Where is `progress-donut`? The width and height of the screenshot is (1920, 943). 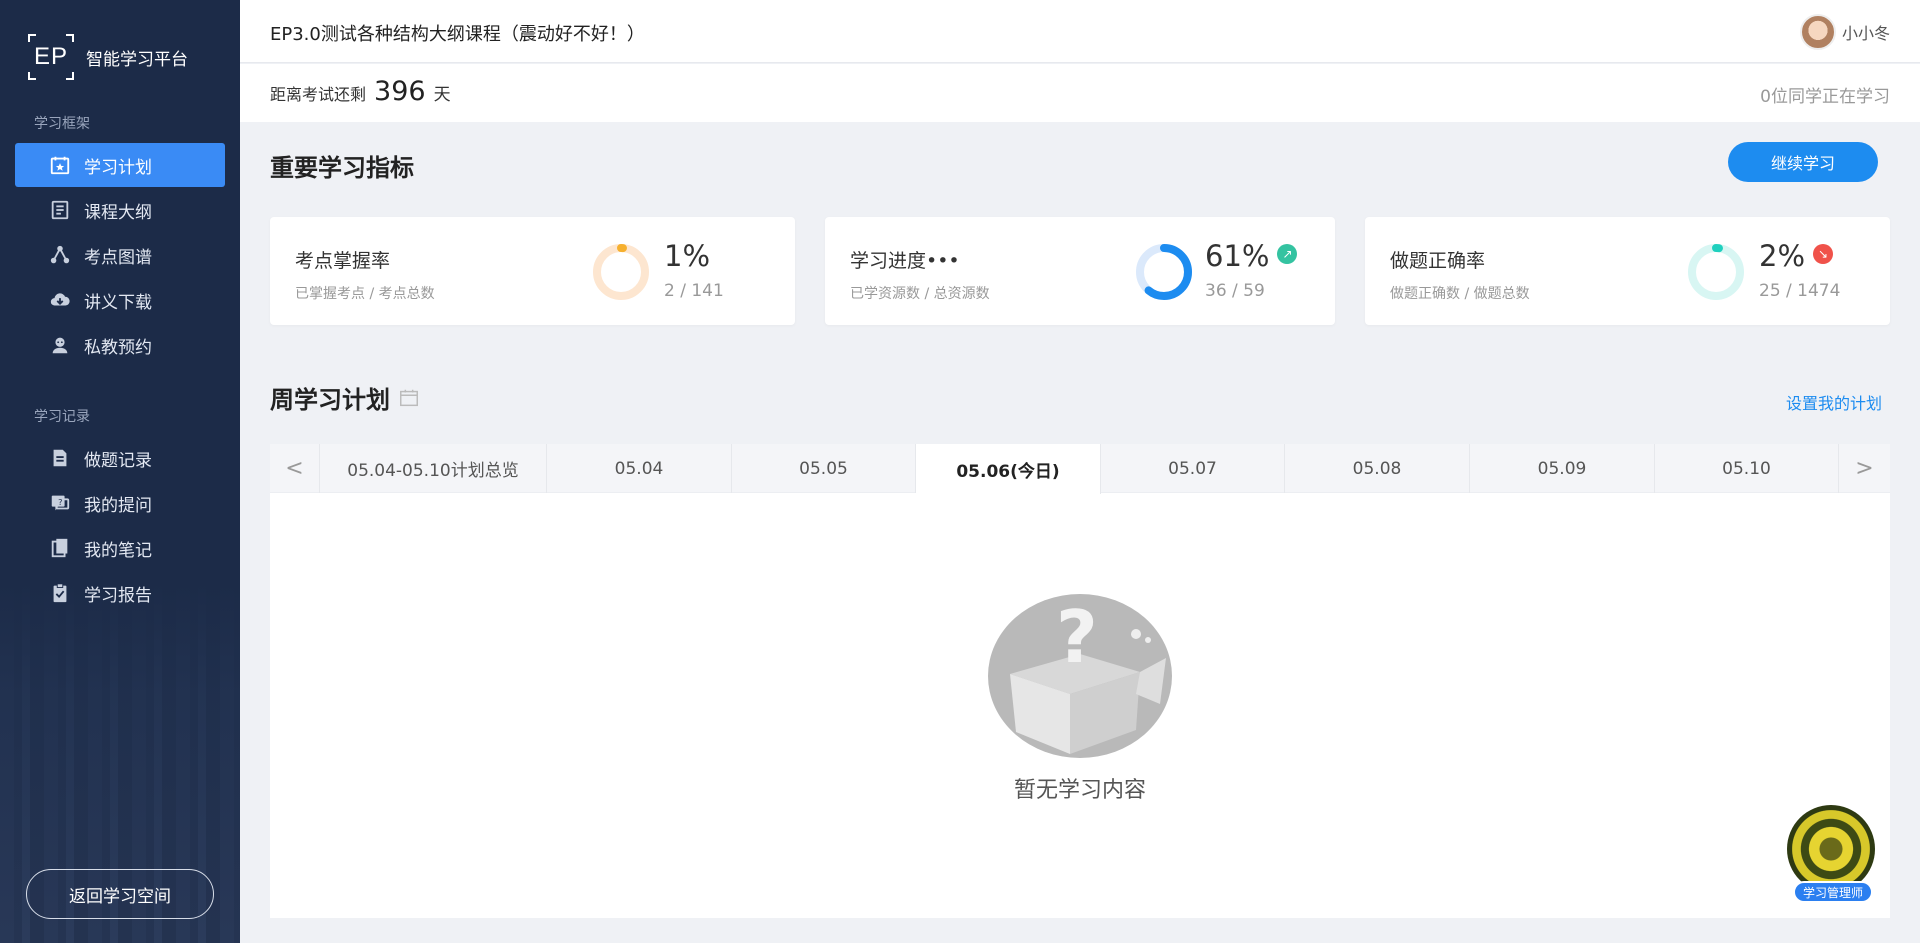 progress-donut is located at coordinates (1164, 272).